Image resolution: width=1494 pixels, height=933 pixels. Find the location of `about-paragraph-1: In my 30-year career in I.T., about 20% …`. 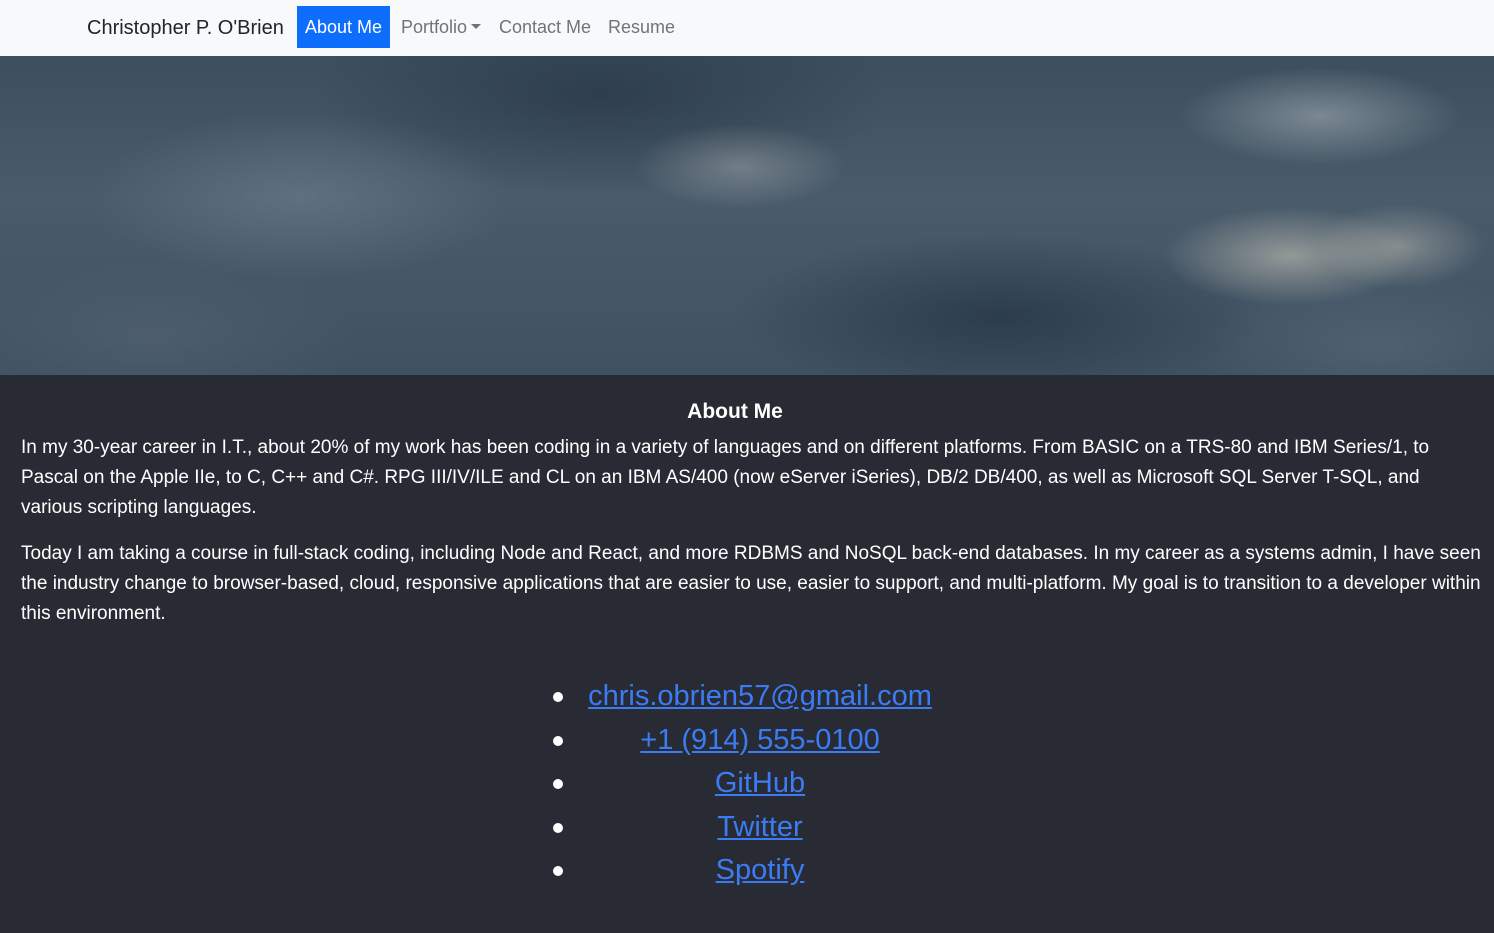

about-paragraph-1: In my 30-year career in I.T., about 20% … is located at coordinates (725, 477).